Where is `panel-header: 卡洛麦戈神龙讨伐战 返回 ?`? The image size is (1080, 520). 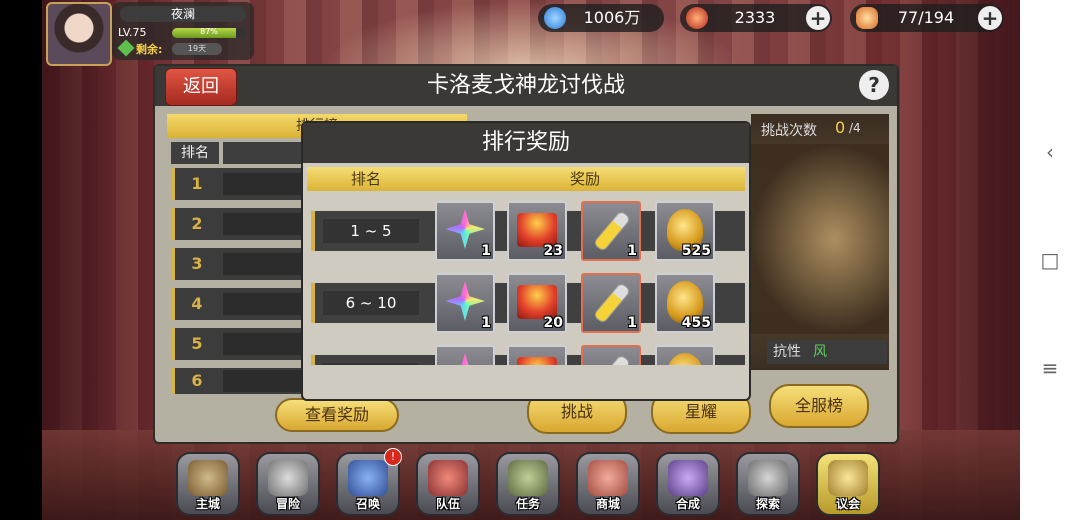
panel-header: 卡洛麦戈神龙讨伐战 返回 ? is located at coordinates (526, 86).